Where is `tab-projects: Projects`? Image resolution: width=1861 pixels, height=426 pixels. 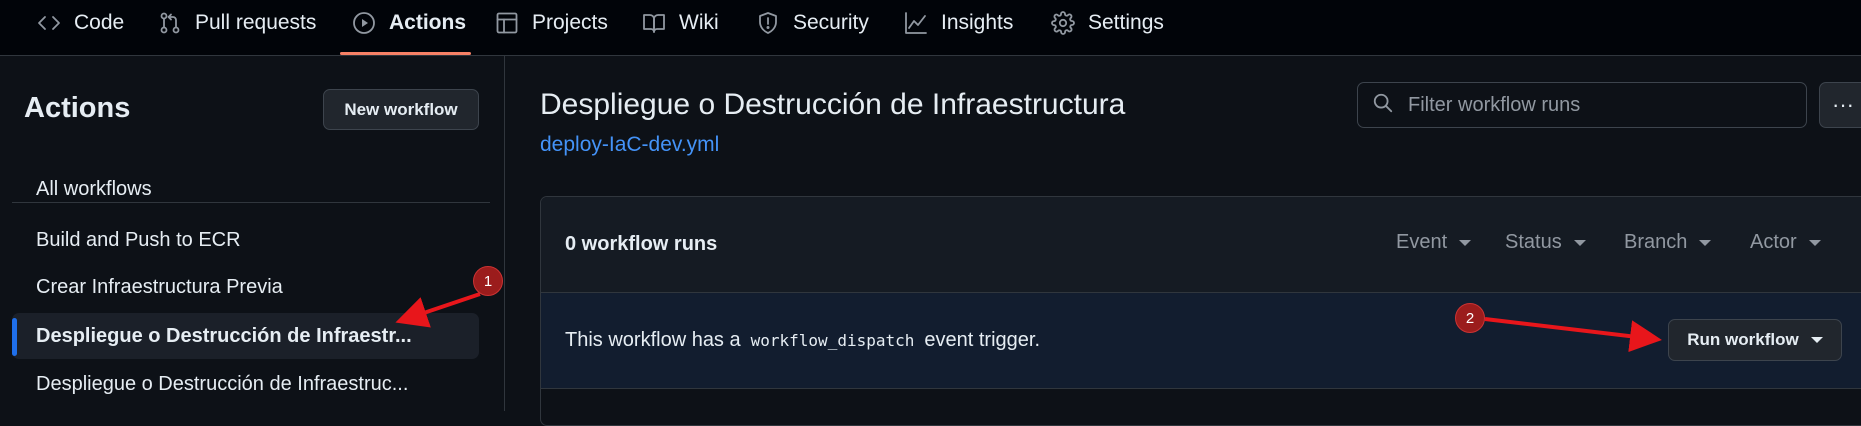
tab-projects: Projects is located at coordinates (551, 23).